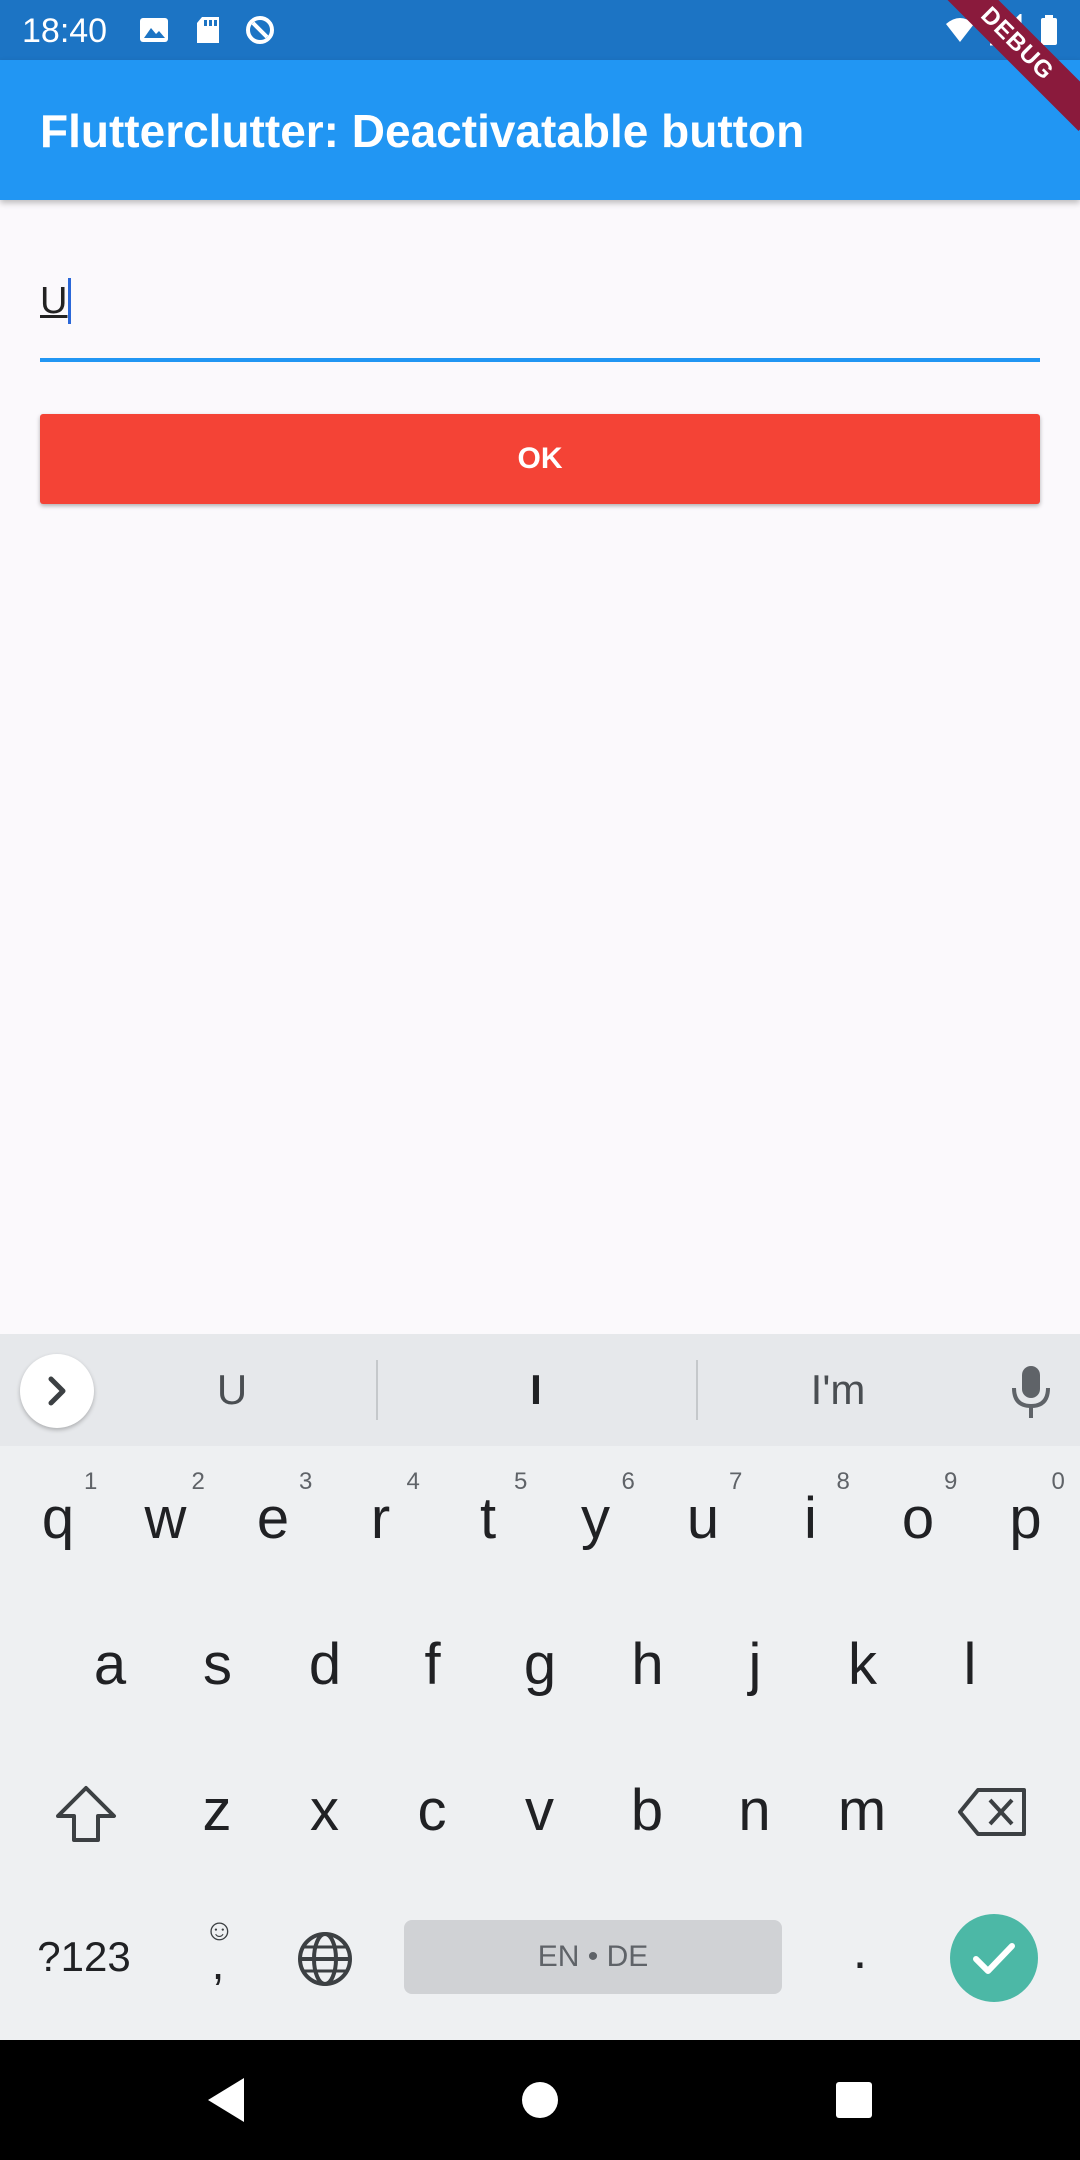  I want to click on key-hint: 1, so click(91, 1481).